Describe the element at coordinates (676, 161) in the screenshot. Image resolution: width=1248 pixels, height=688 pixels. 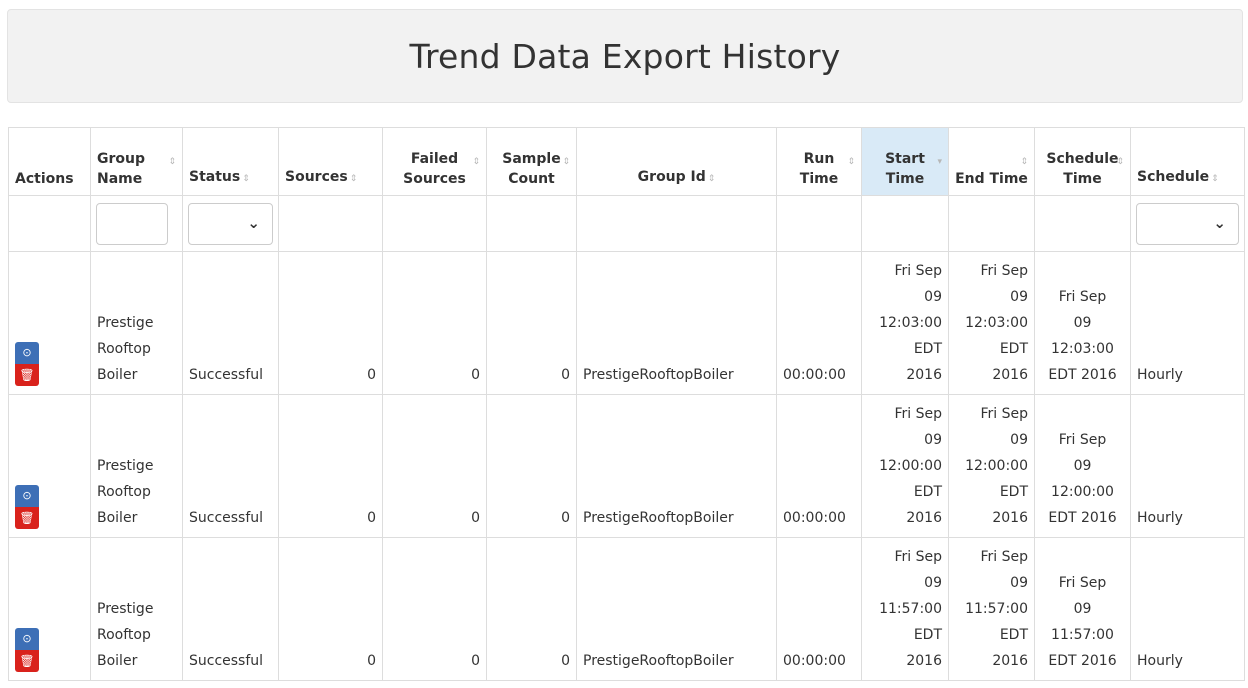
I see `col-header-group-id: Group Id ⇕` at that location.